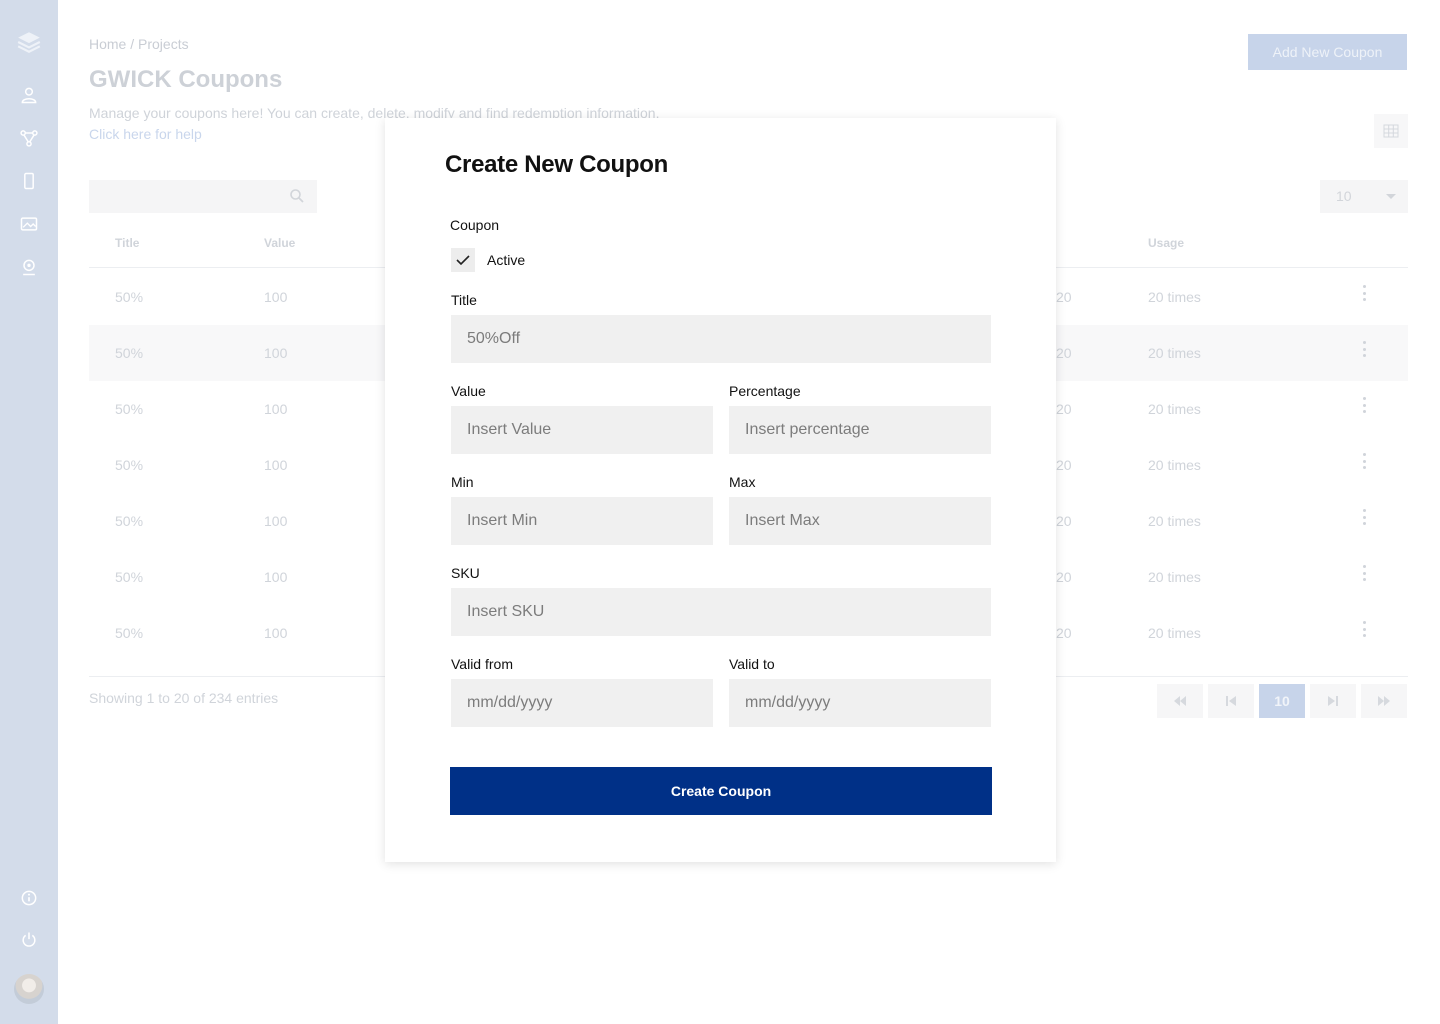  I want to click on search-icon, so click(297, 196).